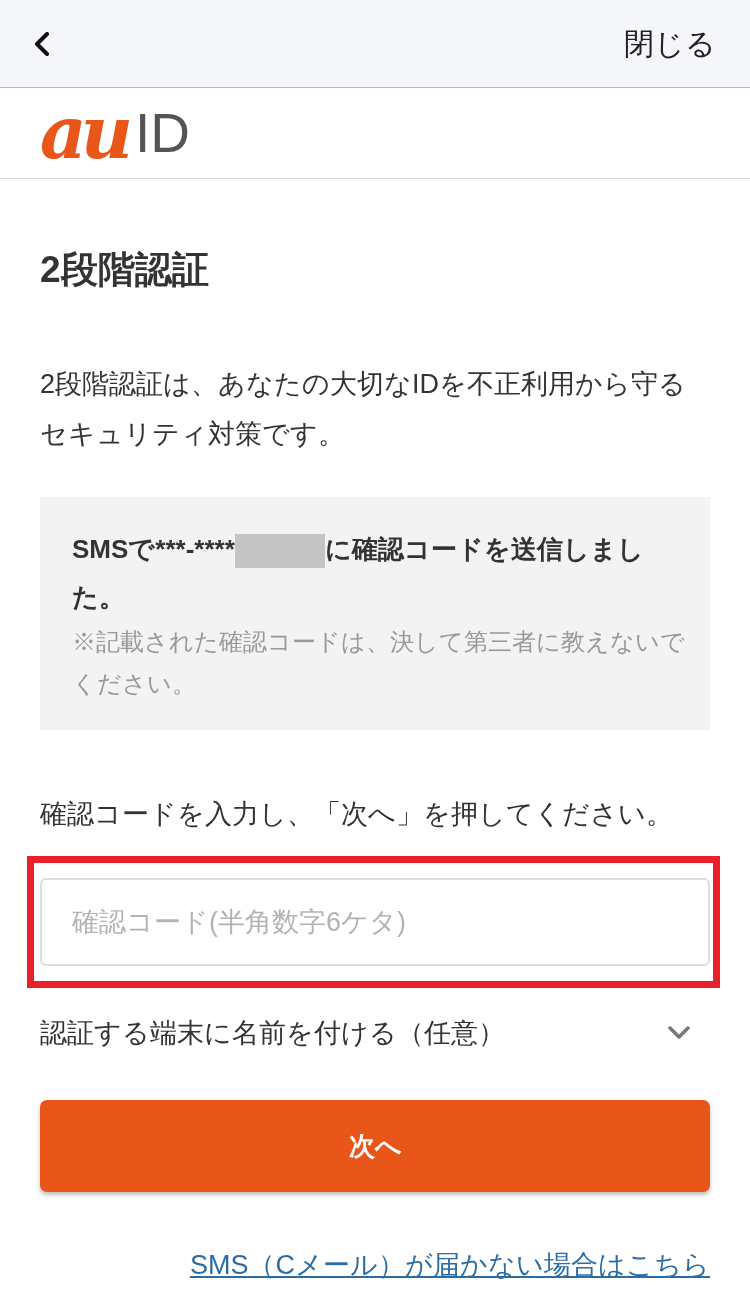 This screenshot has width=750, height=1294. What do you see at coordinates (364, 409) in the screenshot?
I see `description-text: 2段階認証は、あなたの大切なIDを不正利用から守るセキュリティ対策です。` at bounding box center [364, 409].